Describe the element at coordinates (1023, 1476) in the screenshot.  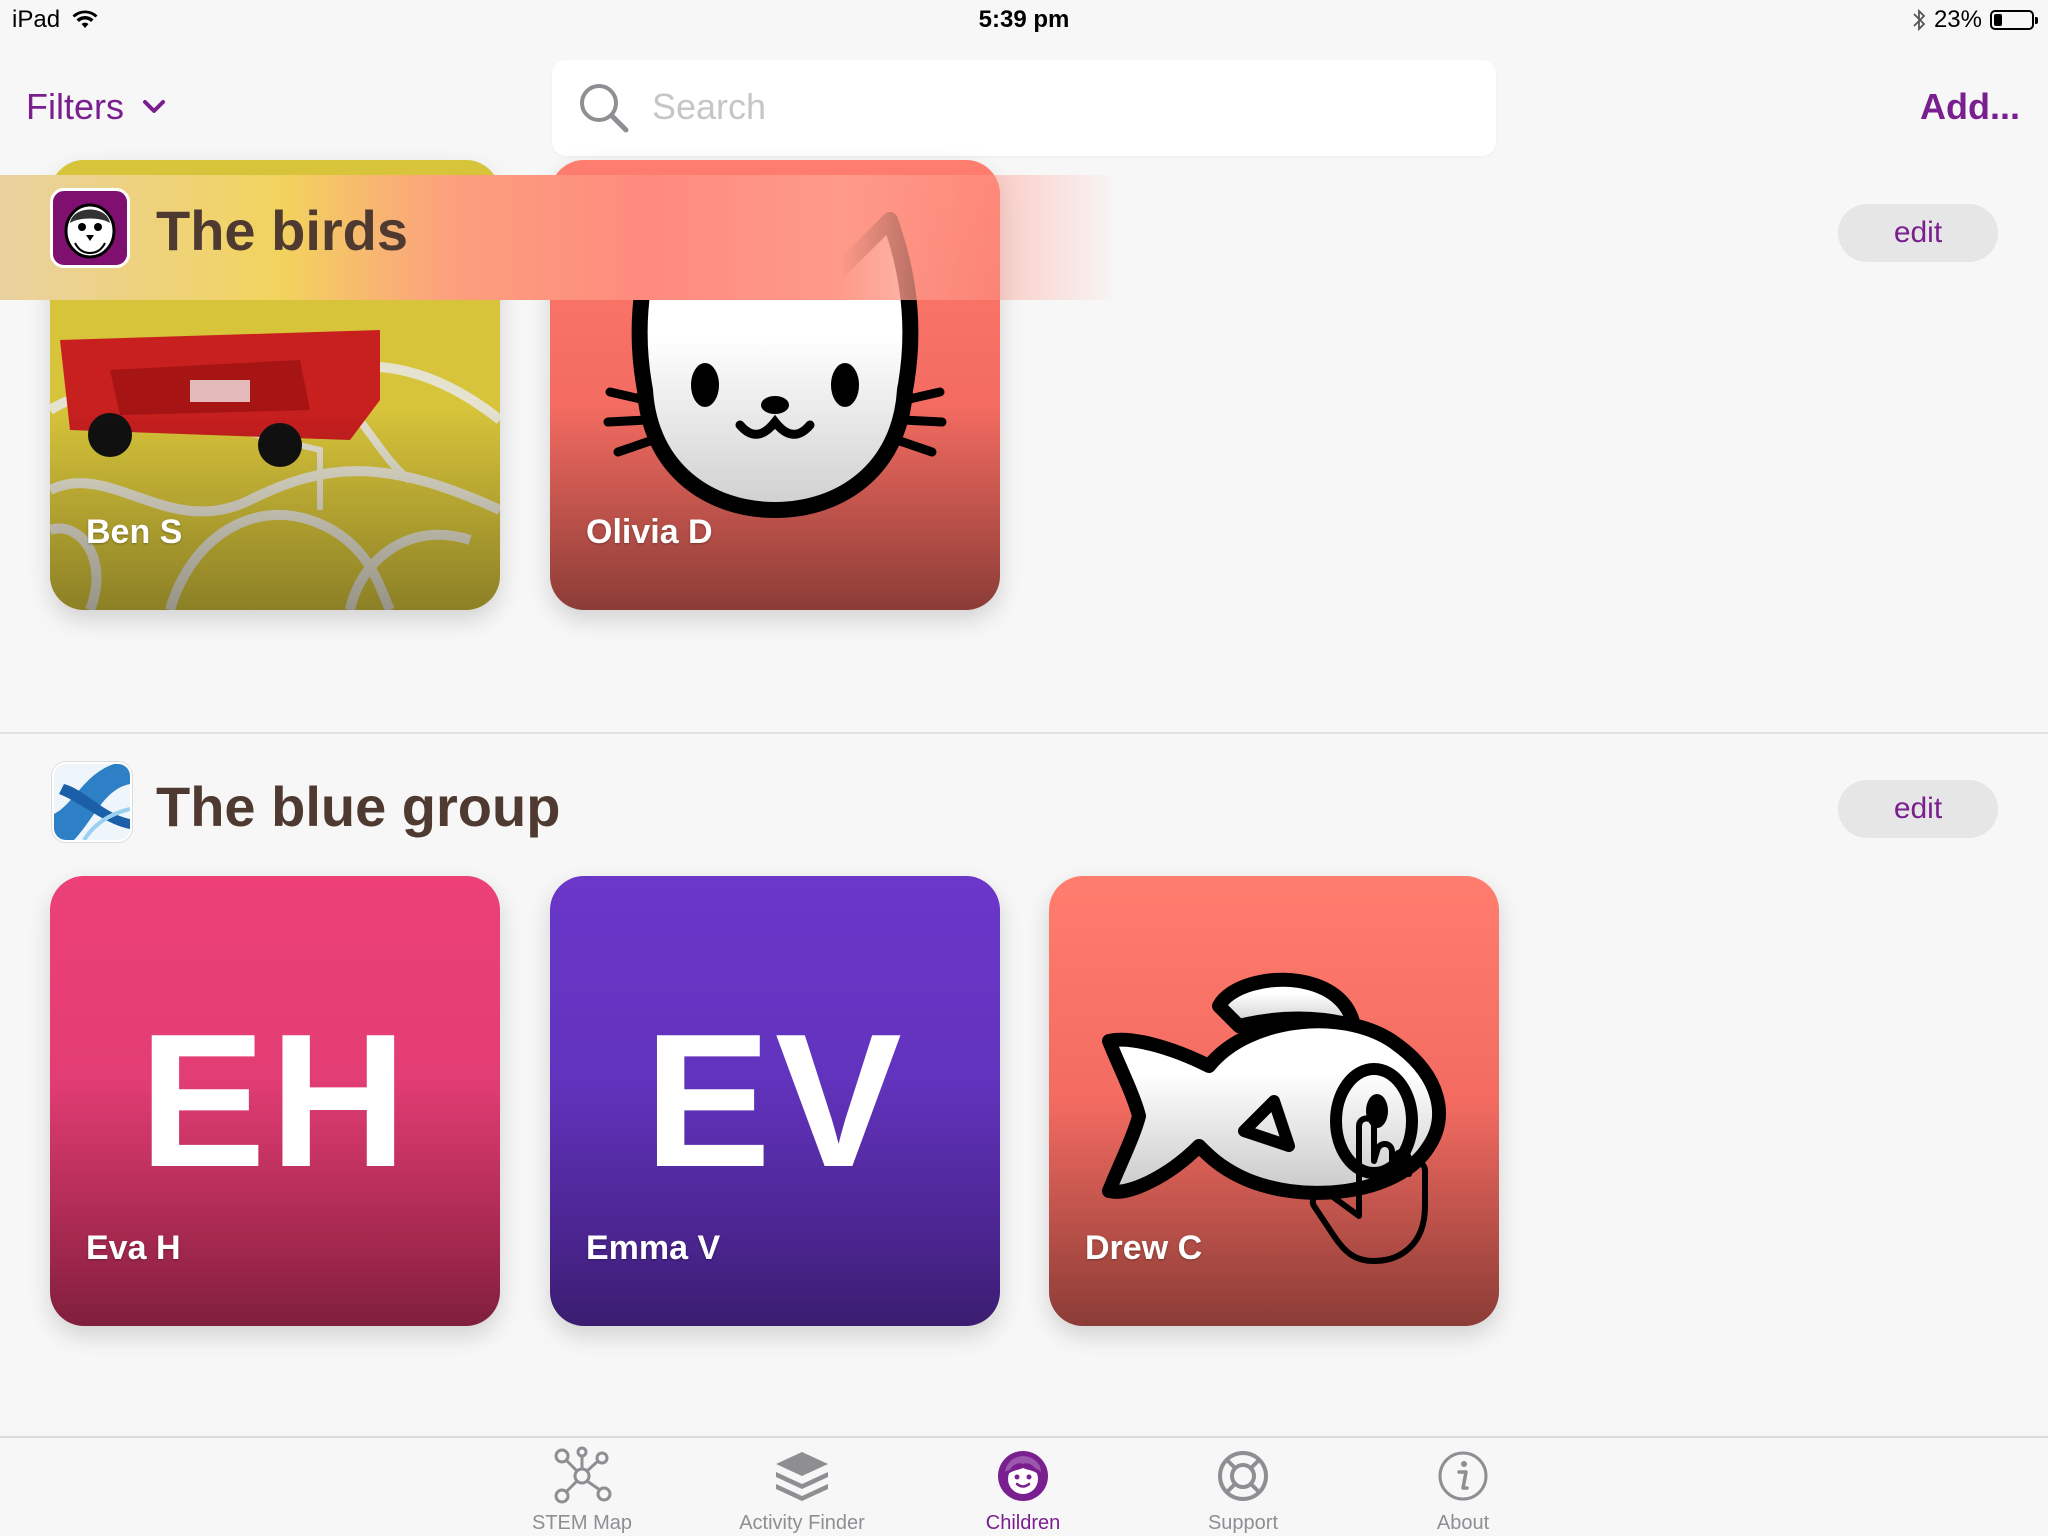
I see `child-face-icon` at that location.